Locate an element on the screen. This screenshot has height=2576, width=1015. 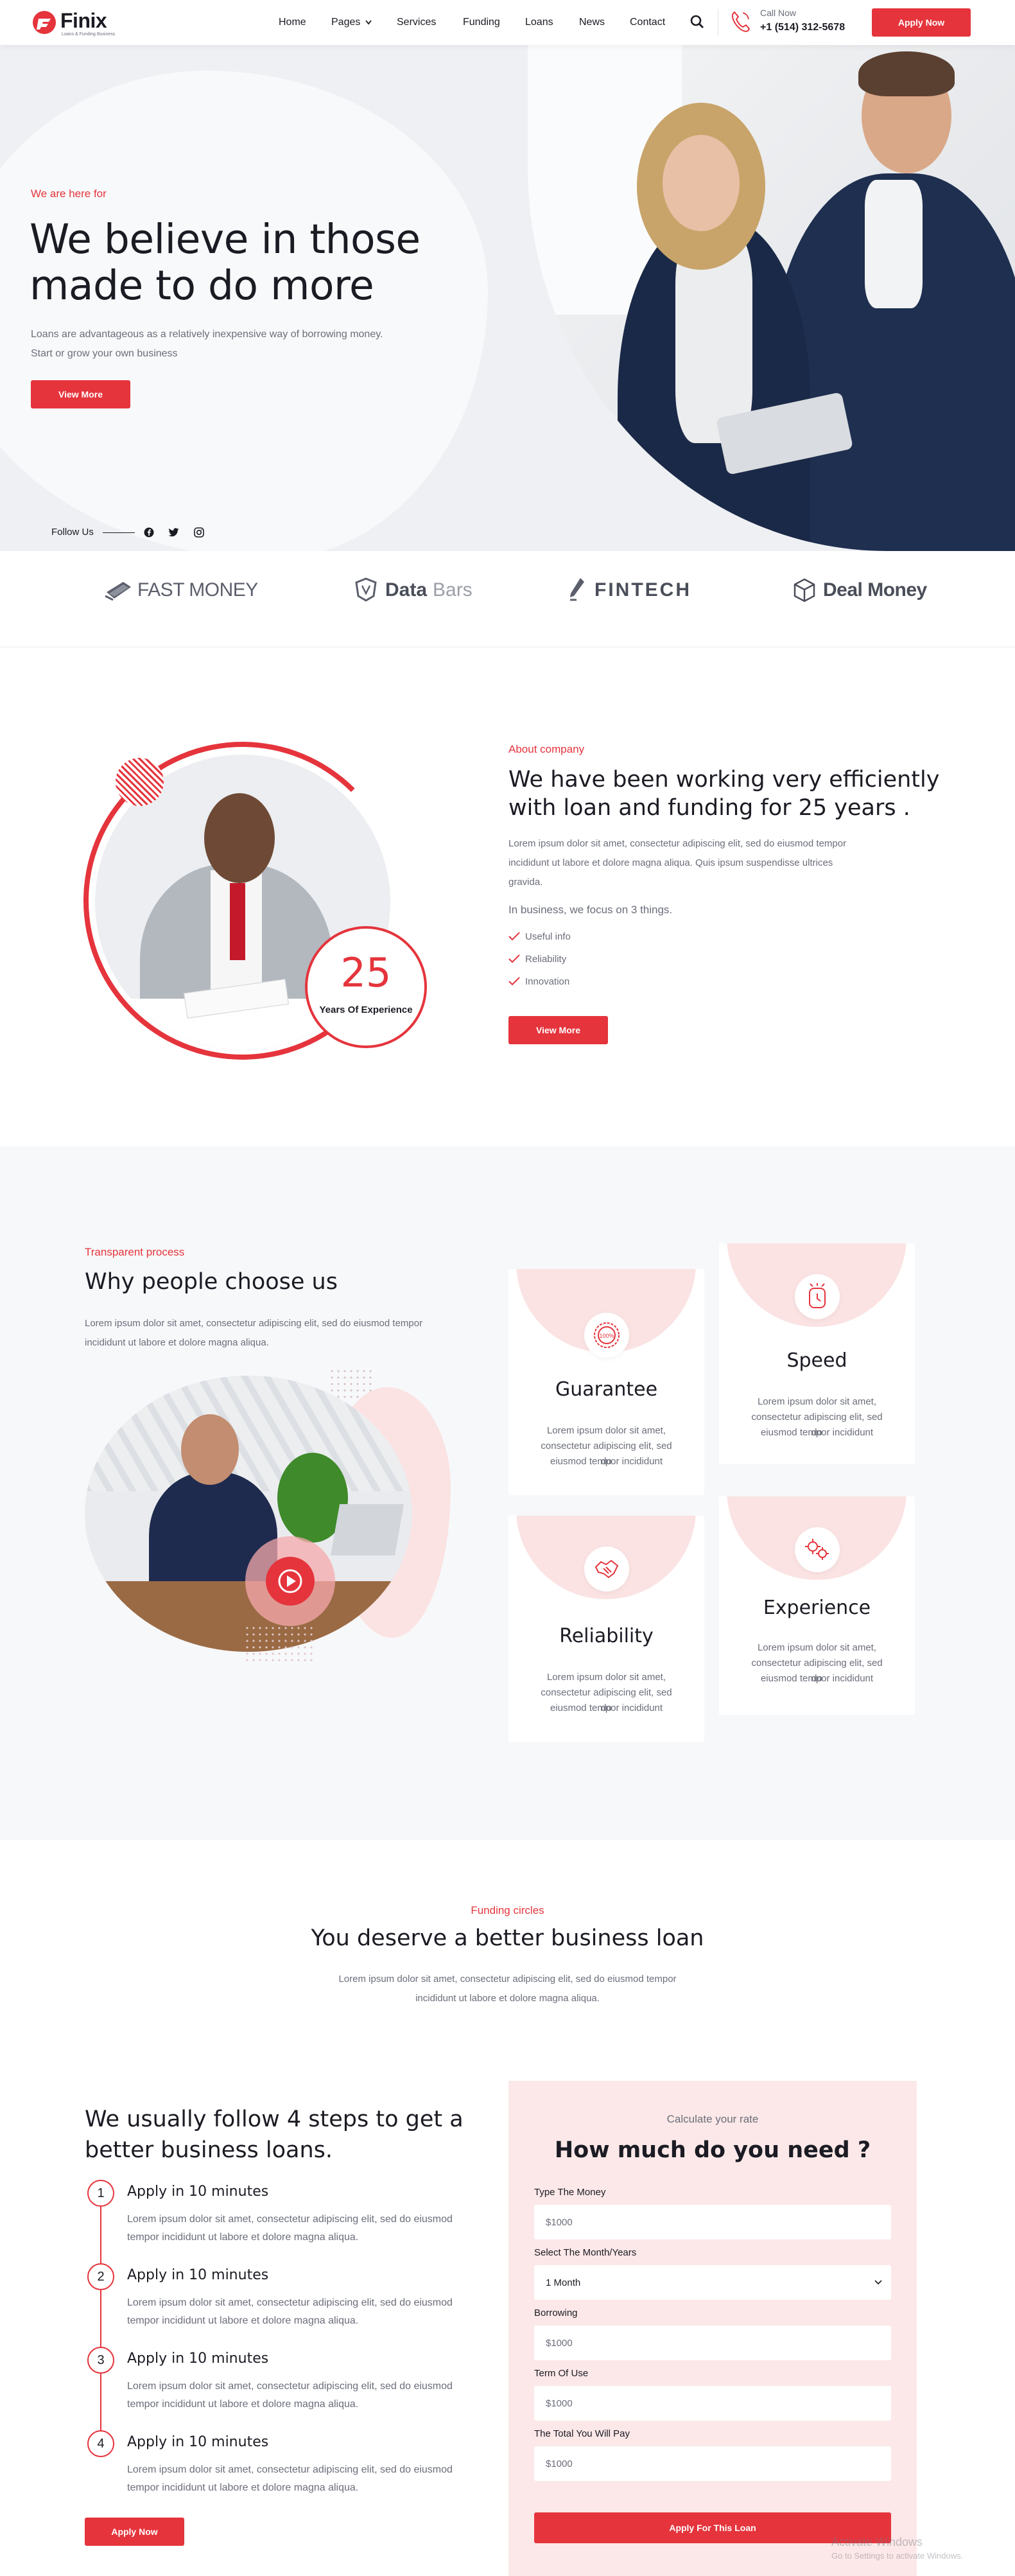
nav-services: Services is located at coordinates (416, 22).